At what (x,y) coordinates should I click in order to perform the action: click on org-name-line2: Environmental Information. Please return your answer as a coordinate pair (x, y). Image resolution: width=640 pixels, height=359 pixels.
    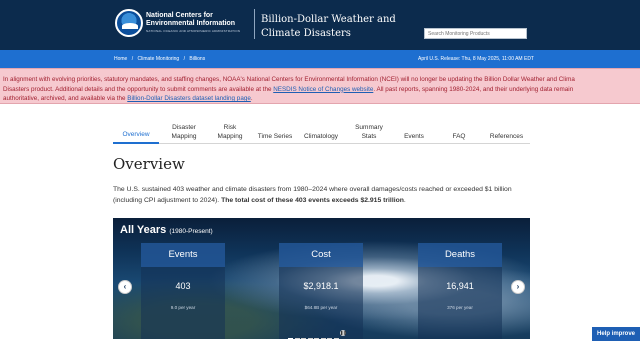
    Looking at the image, I should click on (190, 24).